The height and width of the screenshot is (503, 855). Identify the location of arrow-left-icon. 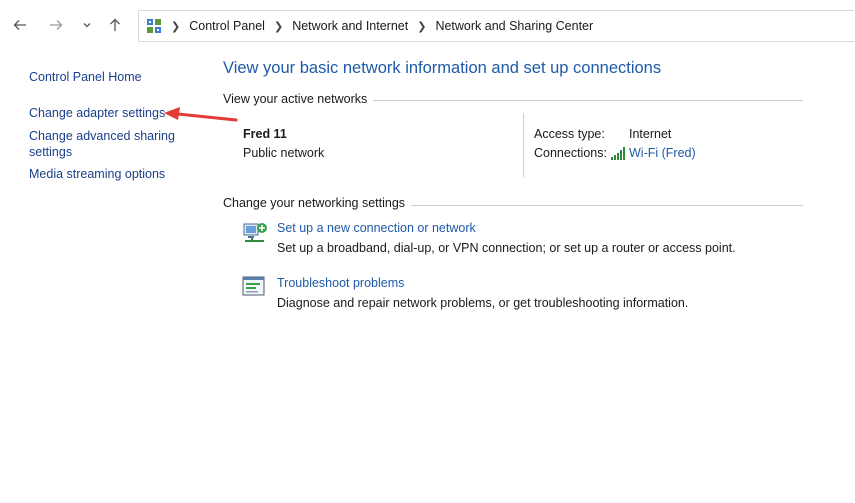
(20, 25).